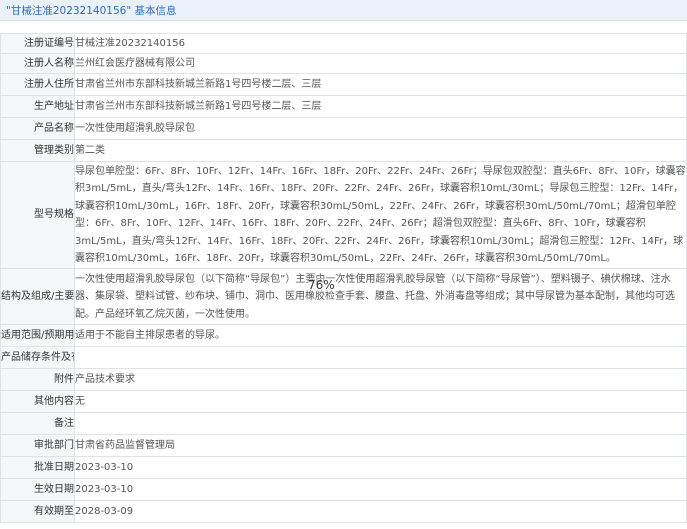 Image resolution: width=687 pixels, height=529 pixels. Describe the element at coordinates (380, 63) in the screenshot. I see `row-value: 兰州红会医疗器械有限公司` at that location.